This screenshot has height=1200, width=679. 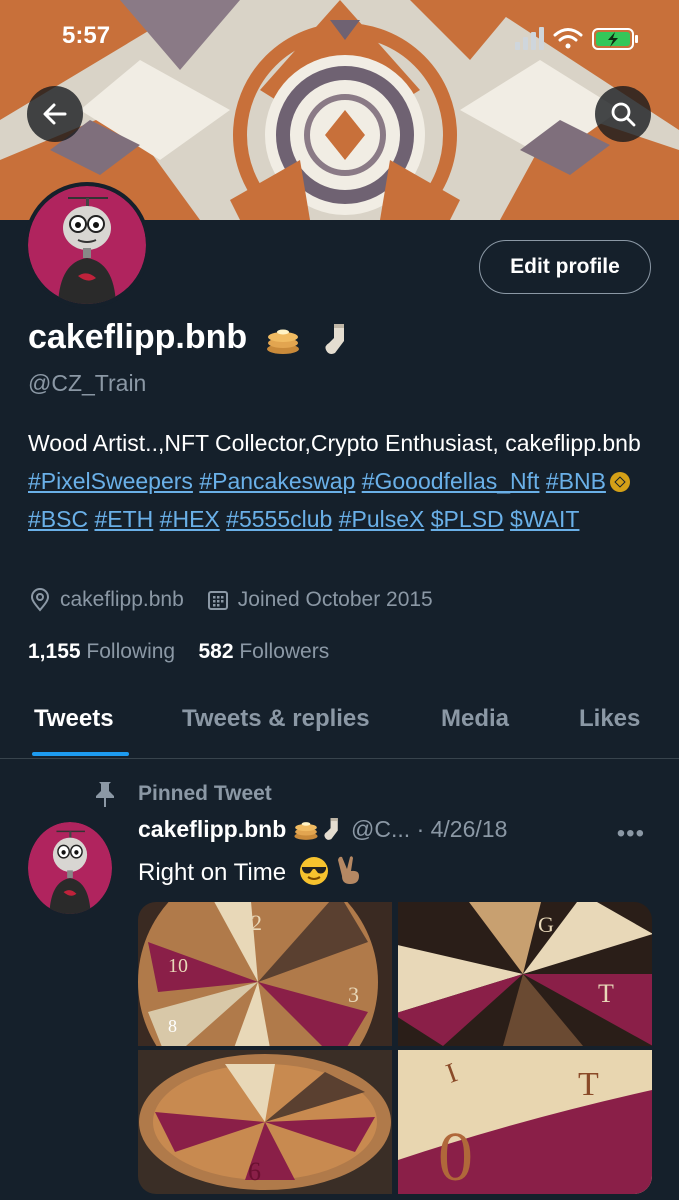 I want to click on bio-hashtag: #BSC, so click(x=58, y=519).